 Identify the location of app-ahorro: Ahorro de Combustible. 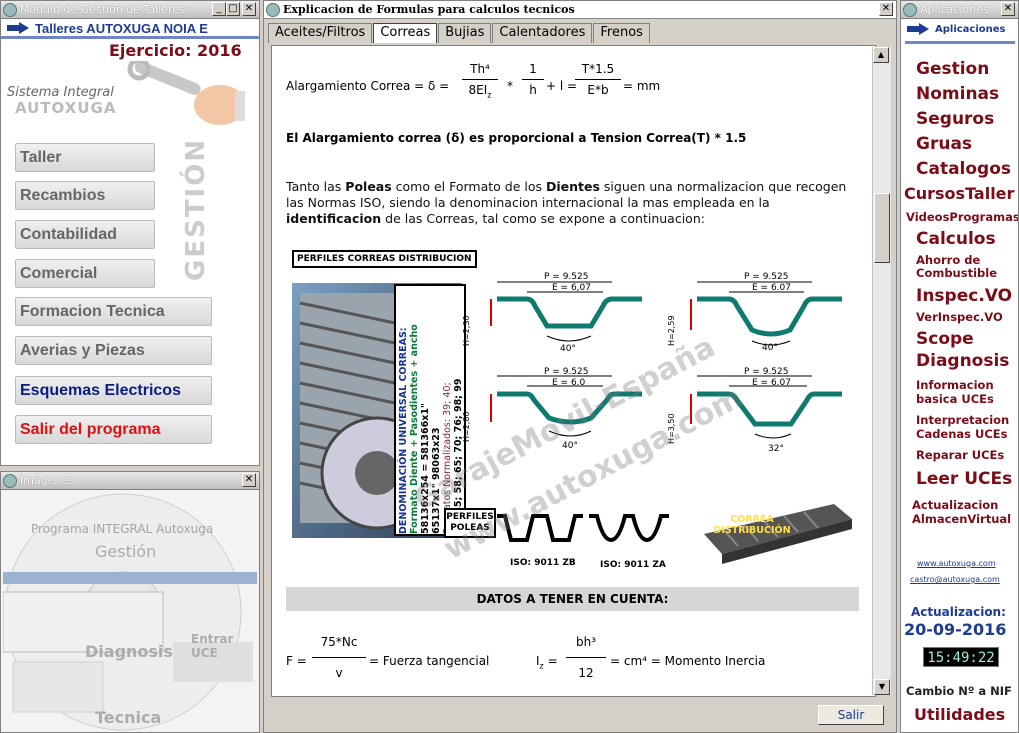
(966, 267).